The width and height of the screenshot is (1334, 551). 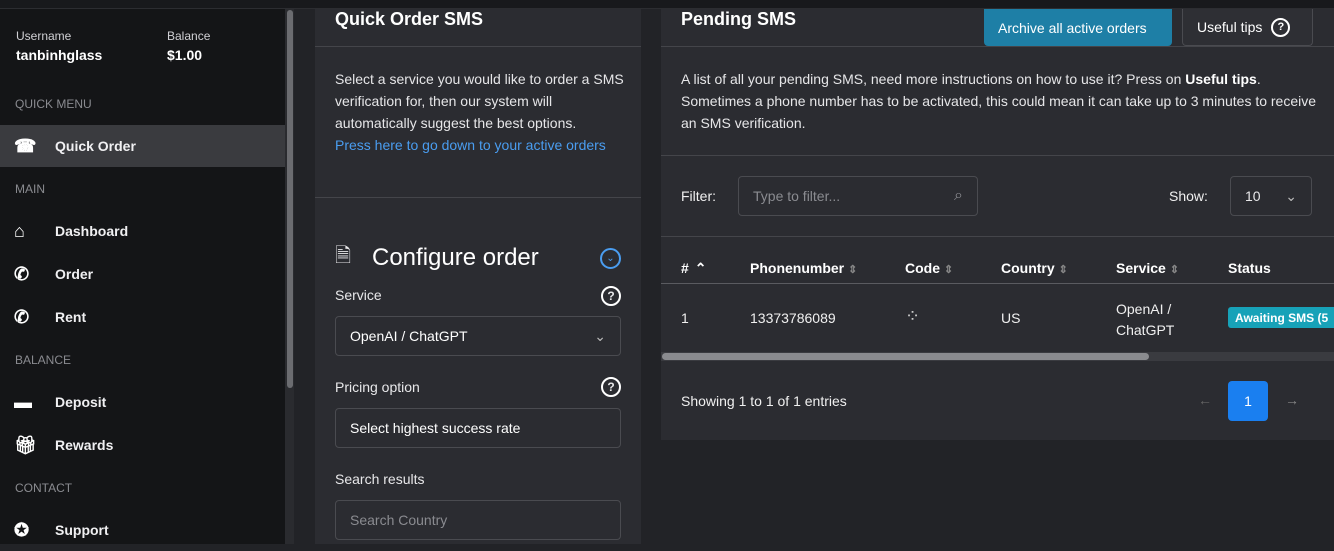 What do you see at coordinates (25, 444) in the screenshot?
I see `gift-icon: 🎁︎` at bounding box center [25, 444].